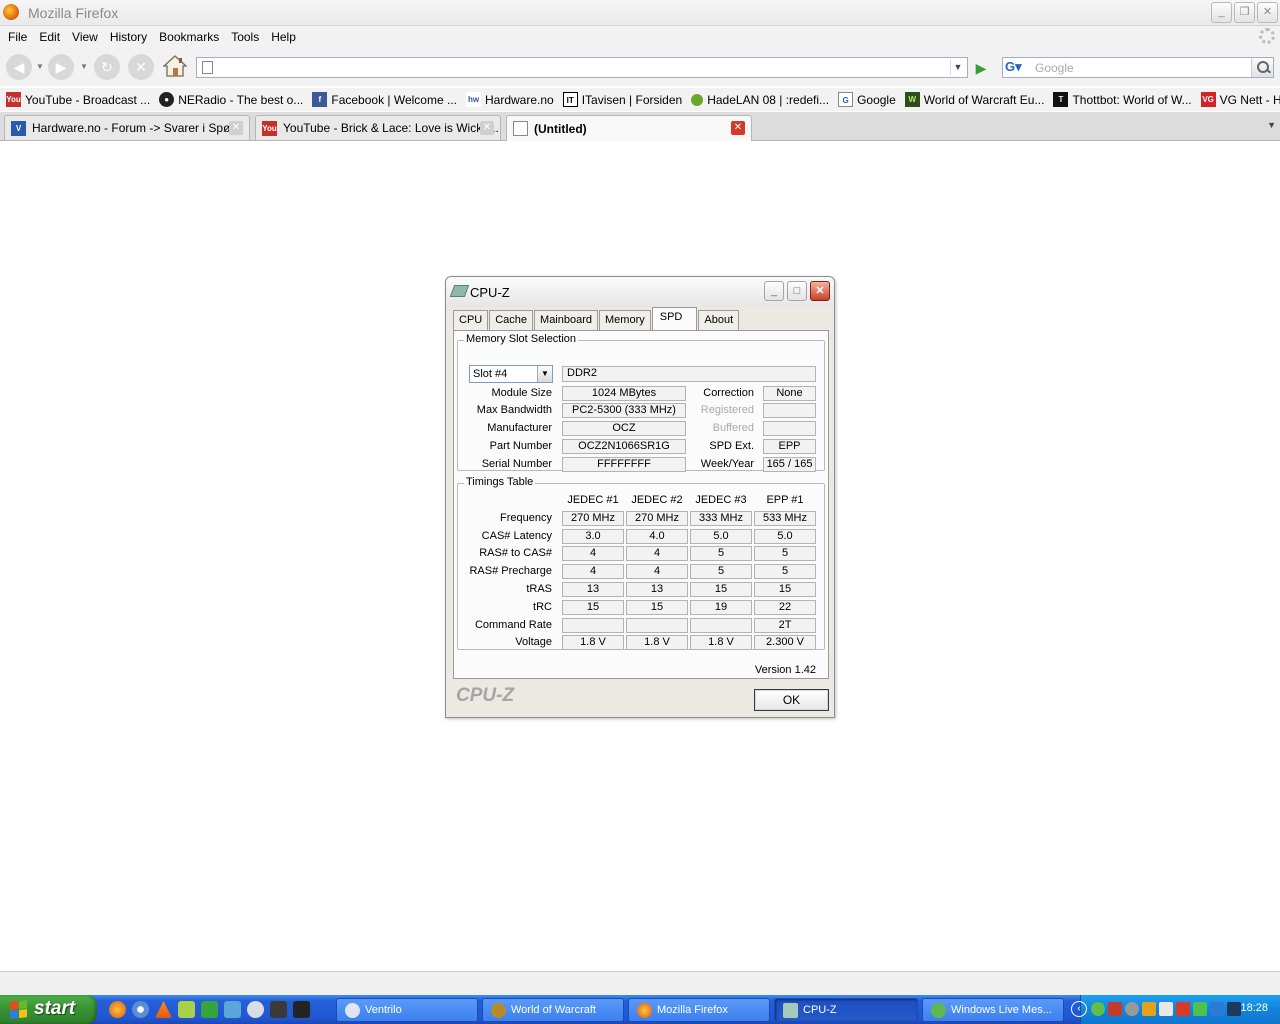  I want to click on spd-ext-label: SPD Ext., so click(731, 446).